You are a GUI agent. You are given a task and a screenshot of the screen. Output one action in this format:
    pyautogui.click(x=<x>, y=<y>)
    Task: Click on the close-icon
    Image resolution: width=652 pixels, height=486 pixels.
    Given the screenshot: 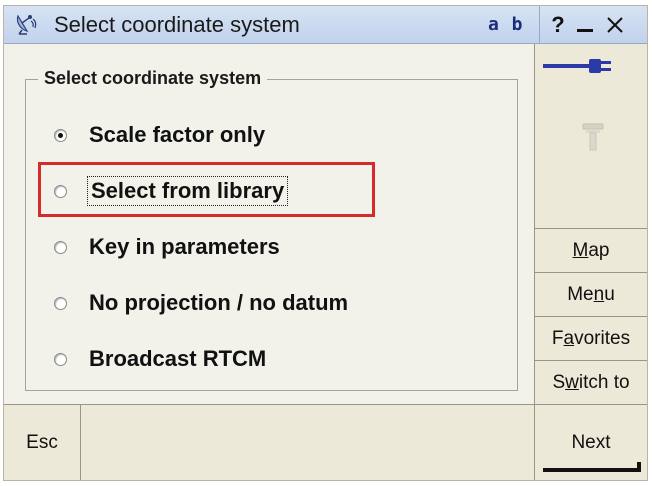 What is the action you would take?
    pyautogui.click(x=615, y=24)
    